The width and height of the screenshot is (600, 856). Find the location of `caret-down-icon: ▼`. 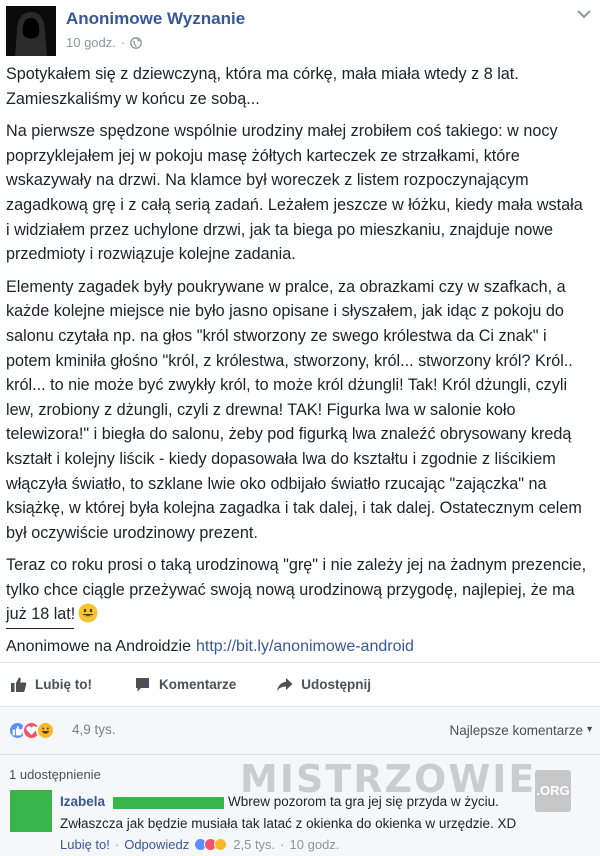

caret-down-icon: ▼ is located at coordinates (589, 729).